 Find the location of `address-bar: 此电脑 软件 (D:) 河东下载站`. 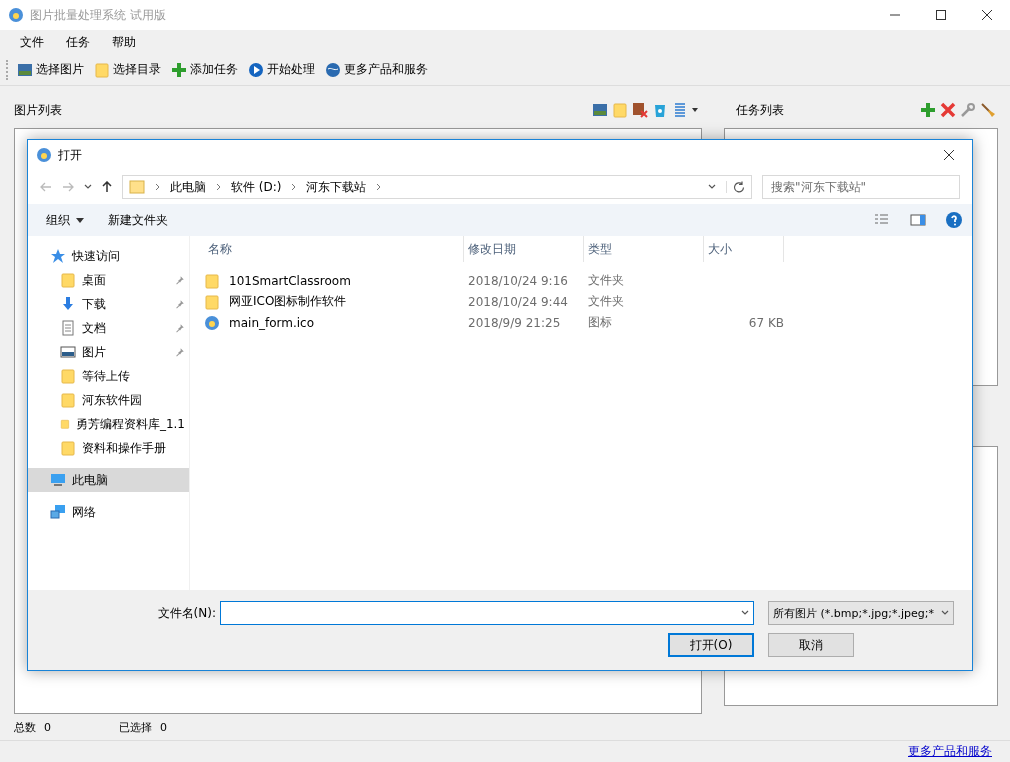

address-bar: 此电脑 软件 (D:) 河东下载站 is located at coordinates (437, 187).